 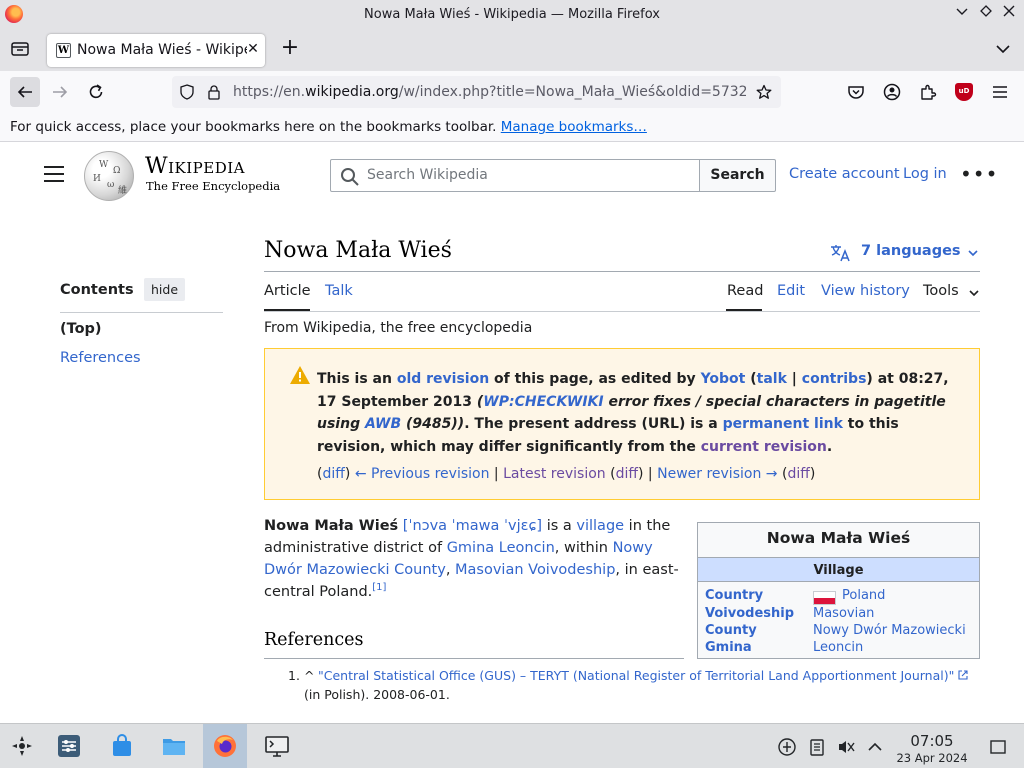 What do you see at coordinates (141, 312) in the screenshot?
I see `toc-divider` at bounding box center [141, 312].